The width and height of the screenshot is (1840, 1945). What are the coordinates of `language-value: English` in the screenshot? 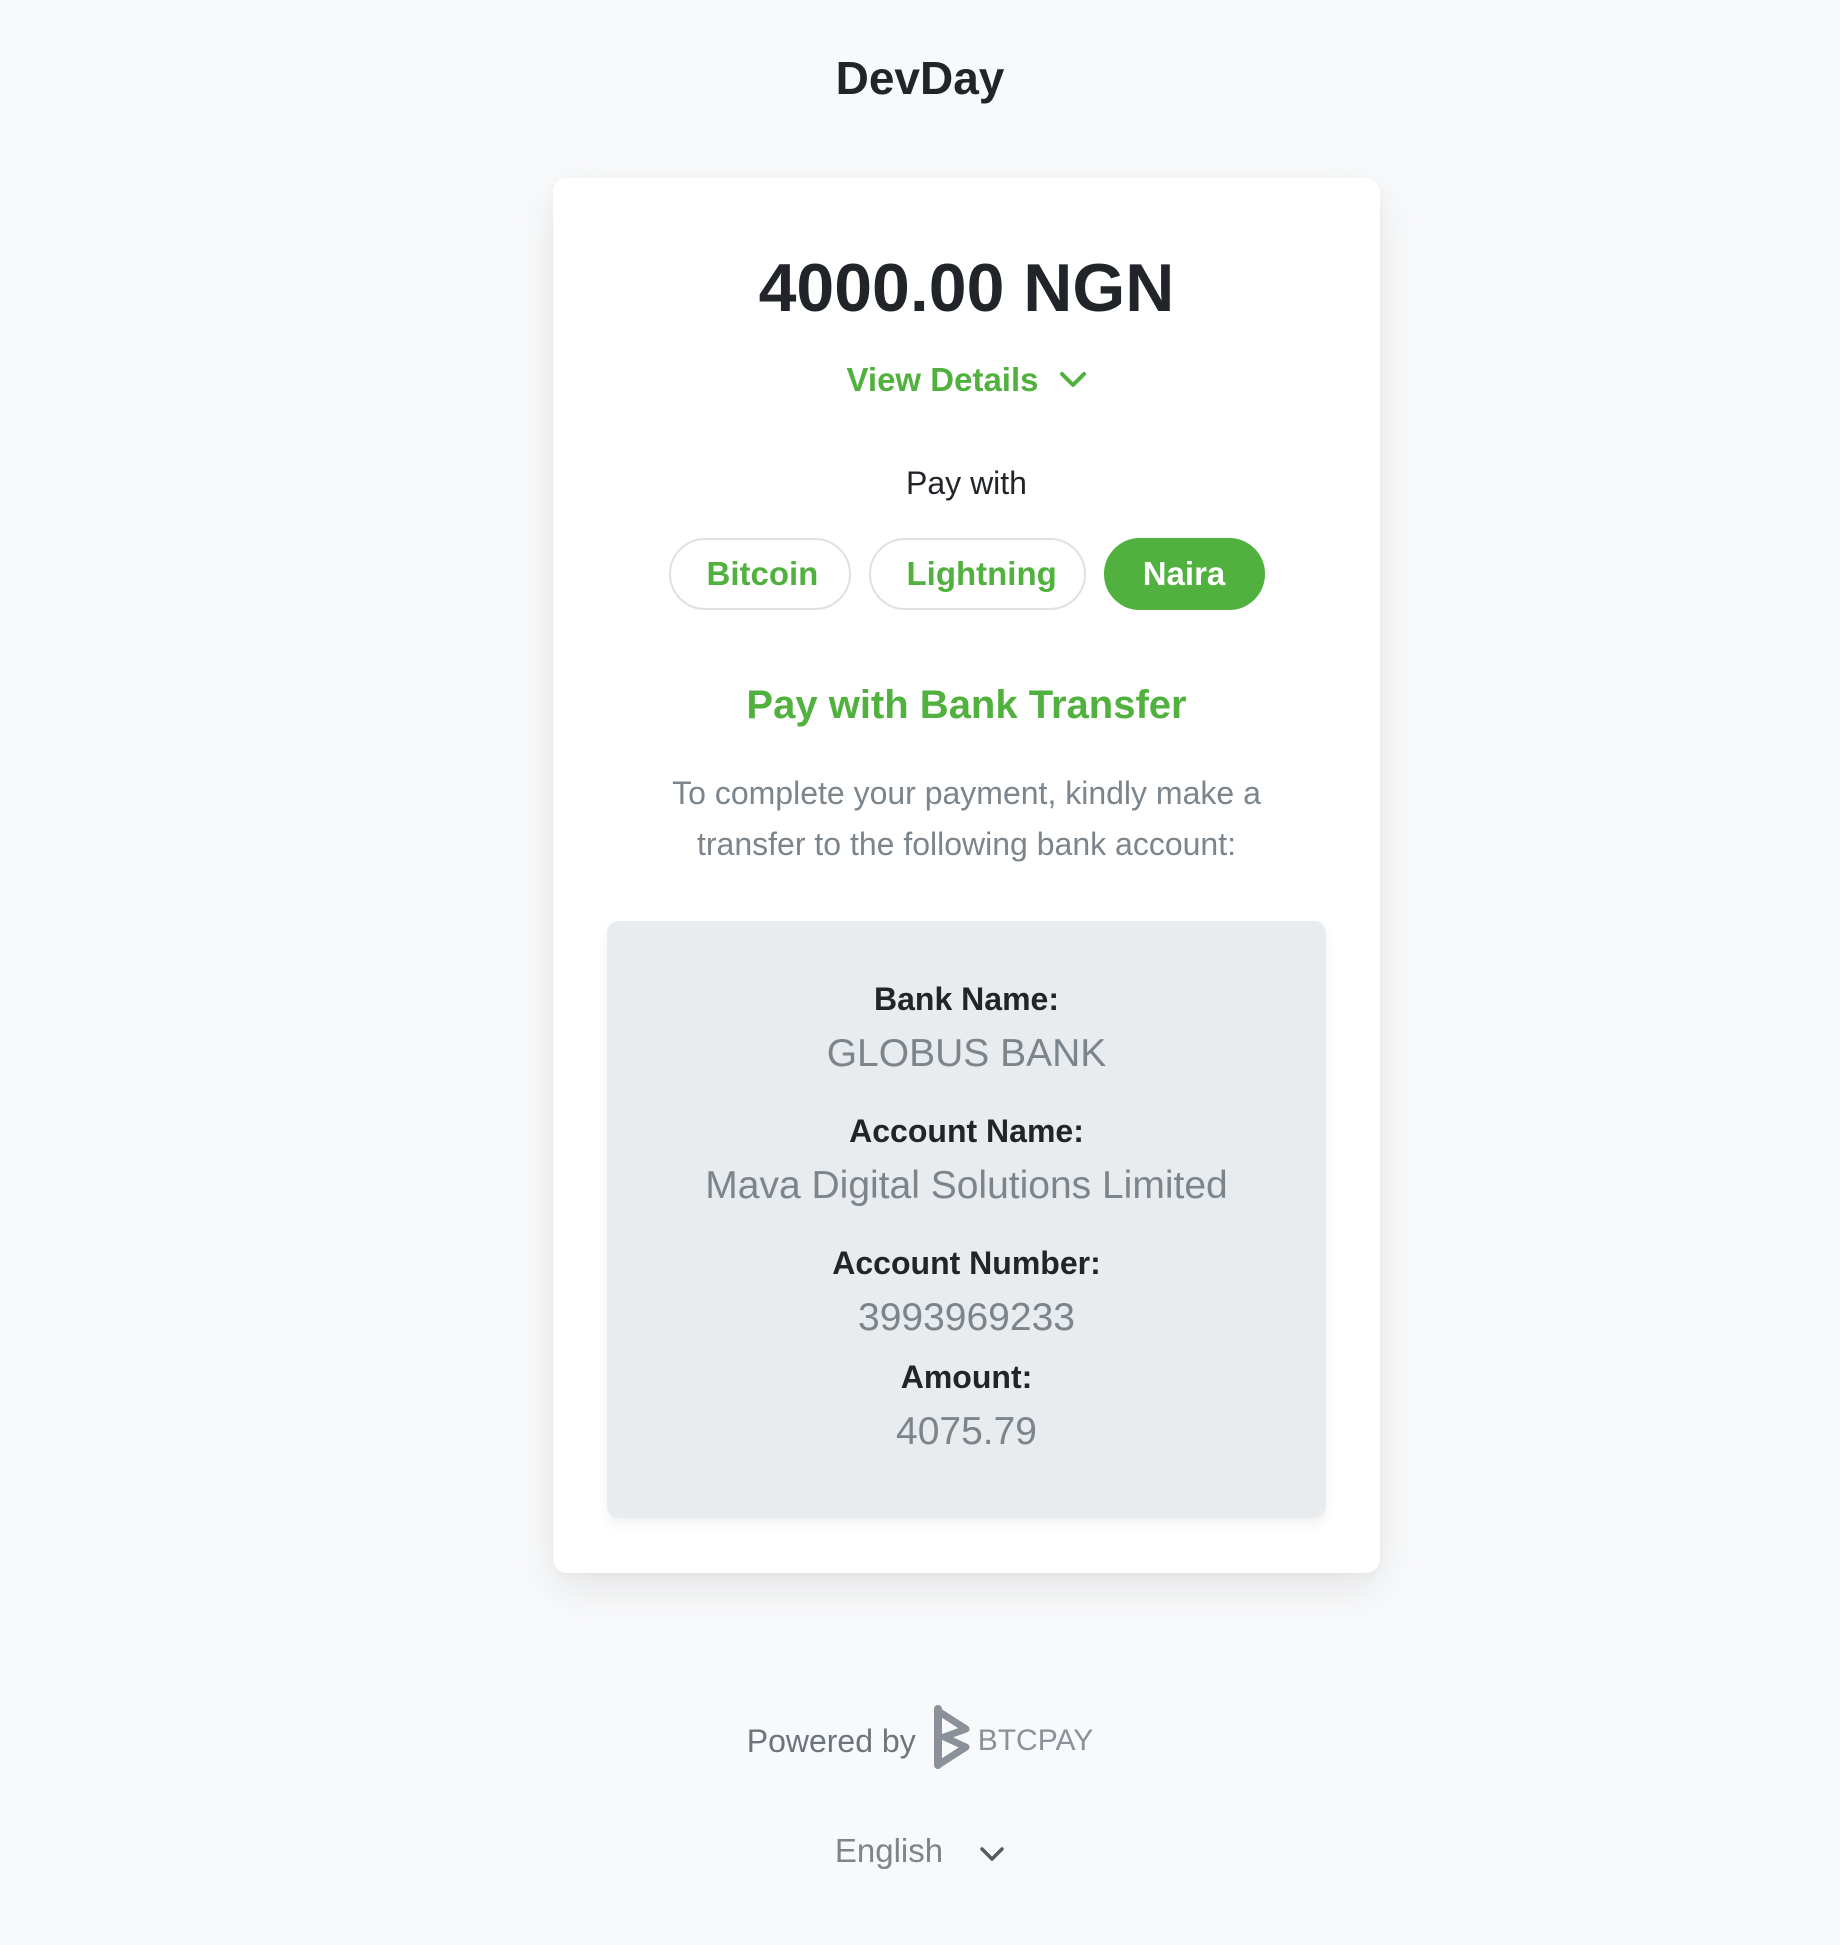 It's located at (889, 1850).